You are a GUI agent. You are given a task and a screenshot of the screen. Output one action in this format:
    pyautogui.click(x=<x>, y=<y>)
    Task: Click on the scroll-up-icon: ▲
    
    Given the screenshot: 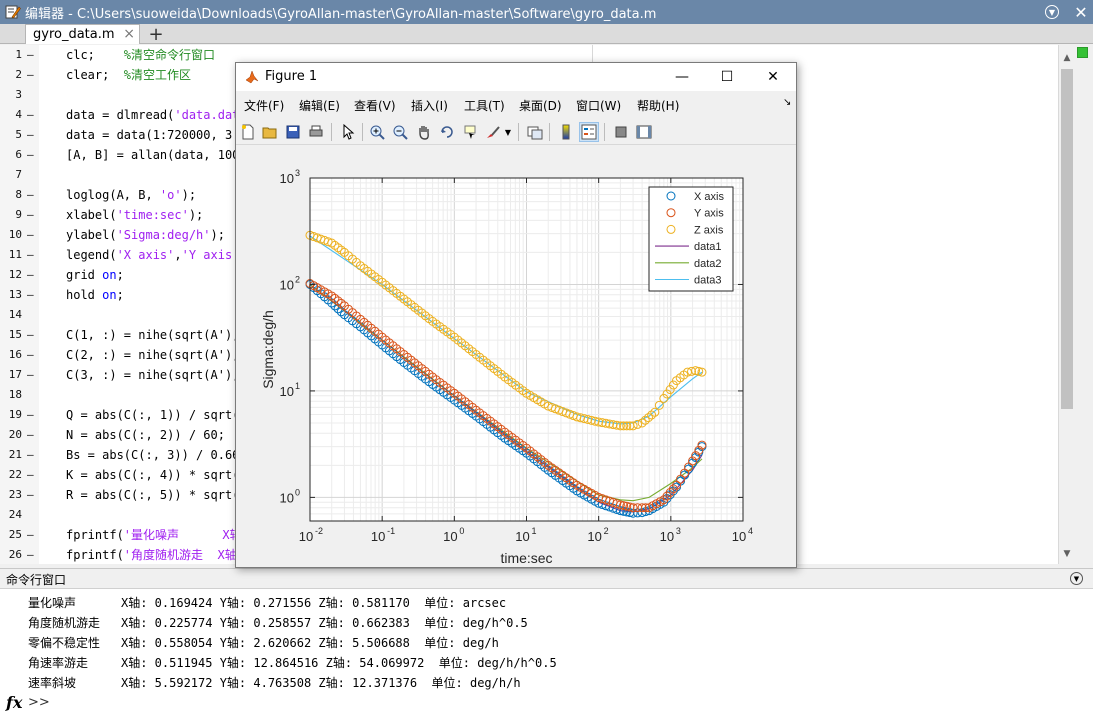 What is the action you would take?
    pyautogui.click(x=1067, y=58)
    